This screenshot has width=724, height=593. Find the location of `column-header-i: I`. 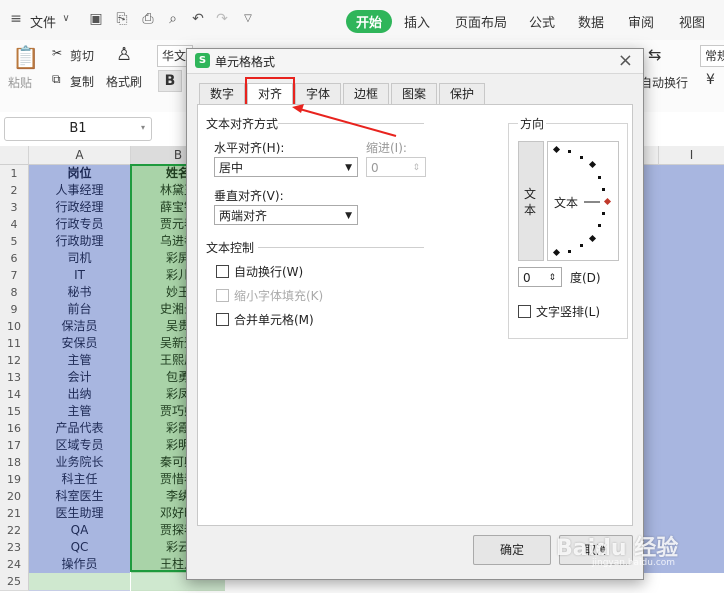

column-header-i: I is located at coordinates (691, 155).